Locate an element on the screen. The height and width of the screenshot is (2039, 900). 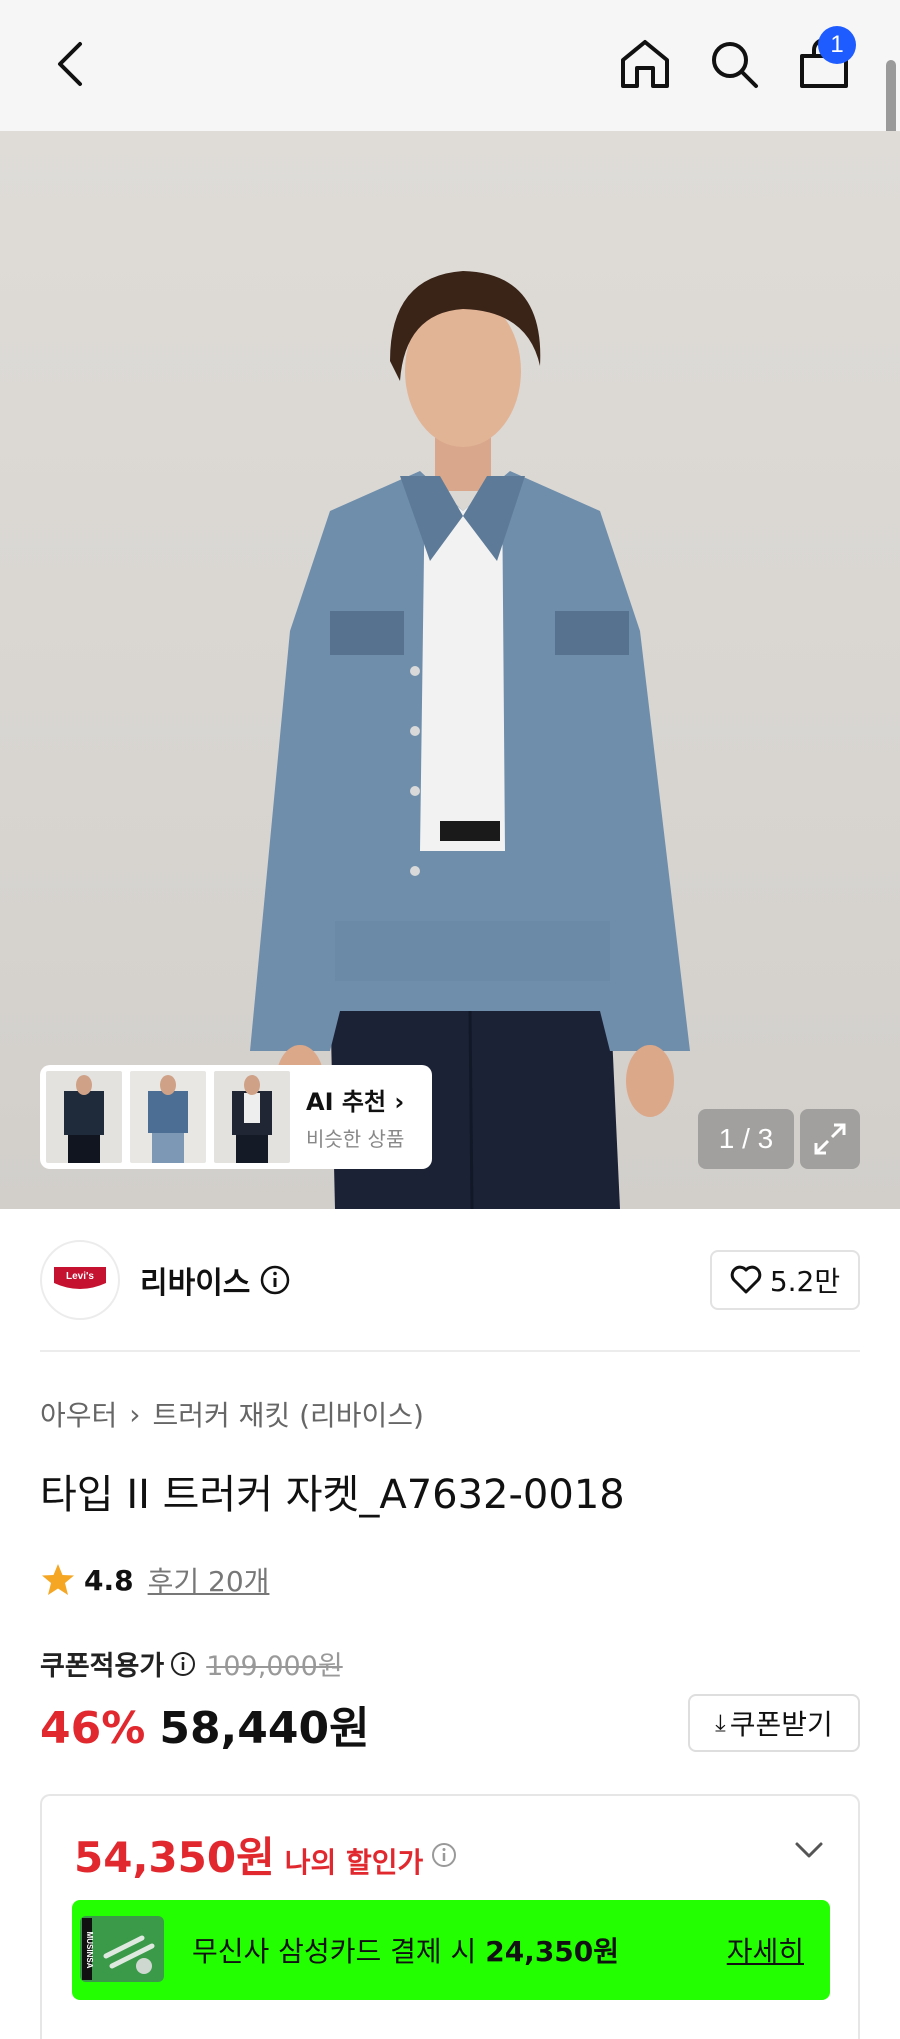
expand-icon is located at coordinates (830, 1139).